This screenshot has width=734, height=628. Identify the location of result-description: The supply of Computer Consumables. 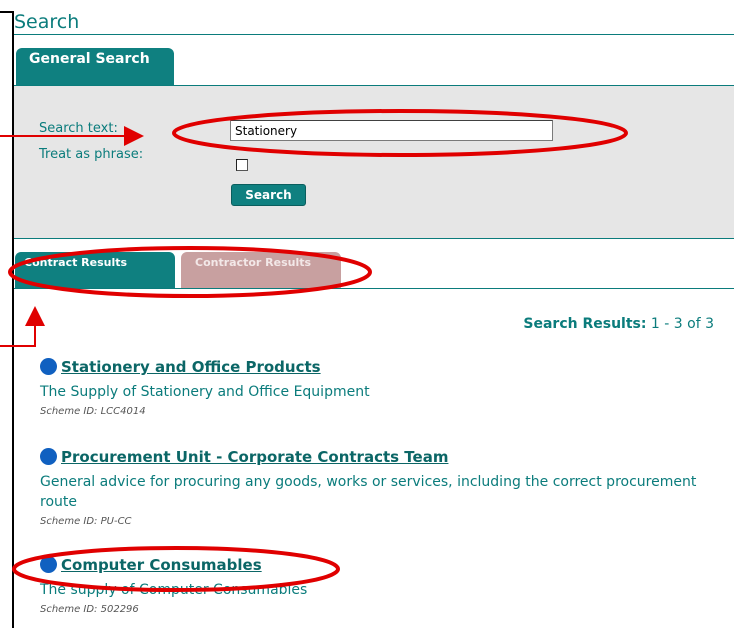
(174, 590).